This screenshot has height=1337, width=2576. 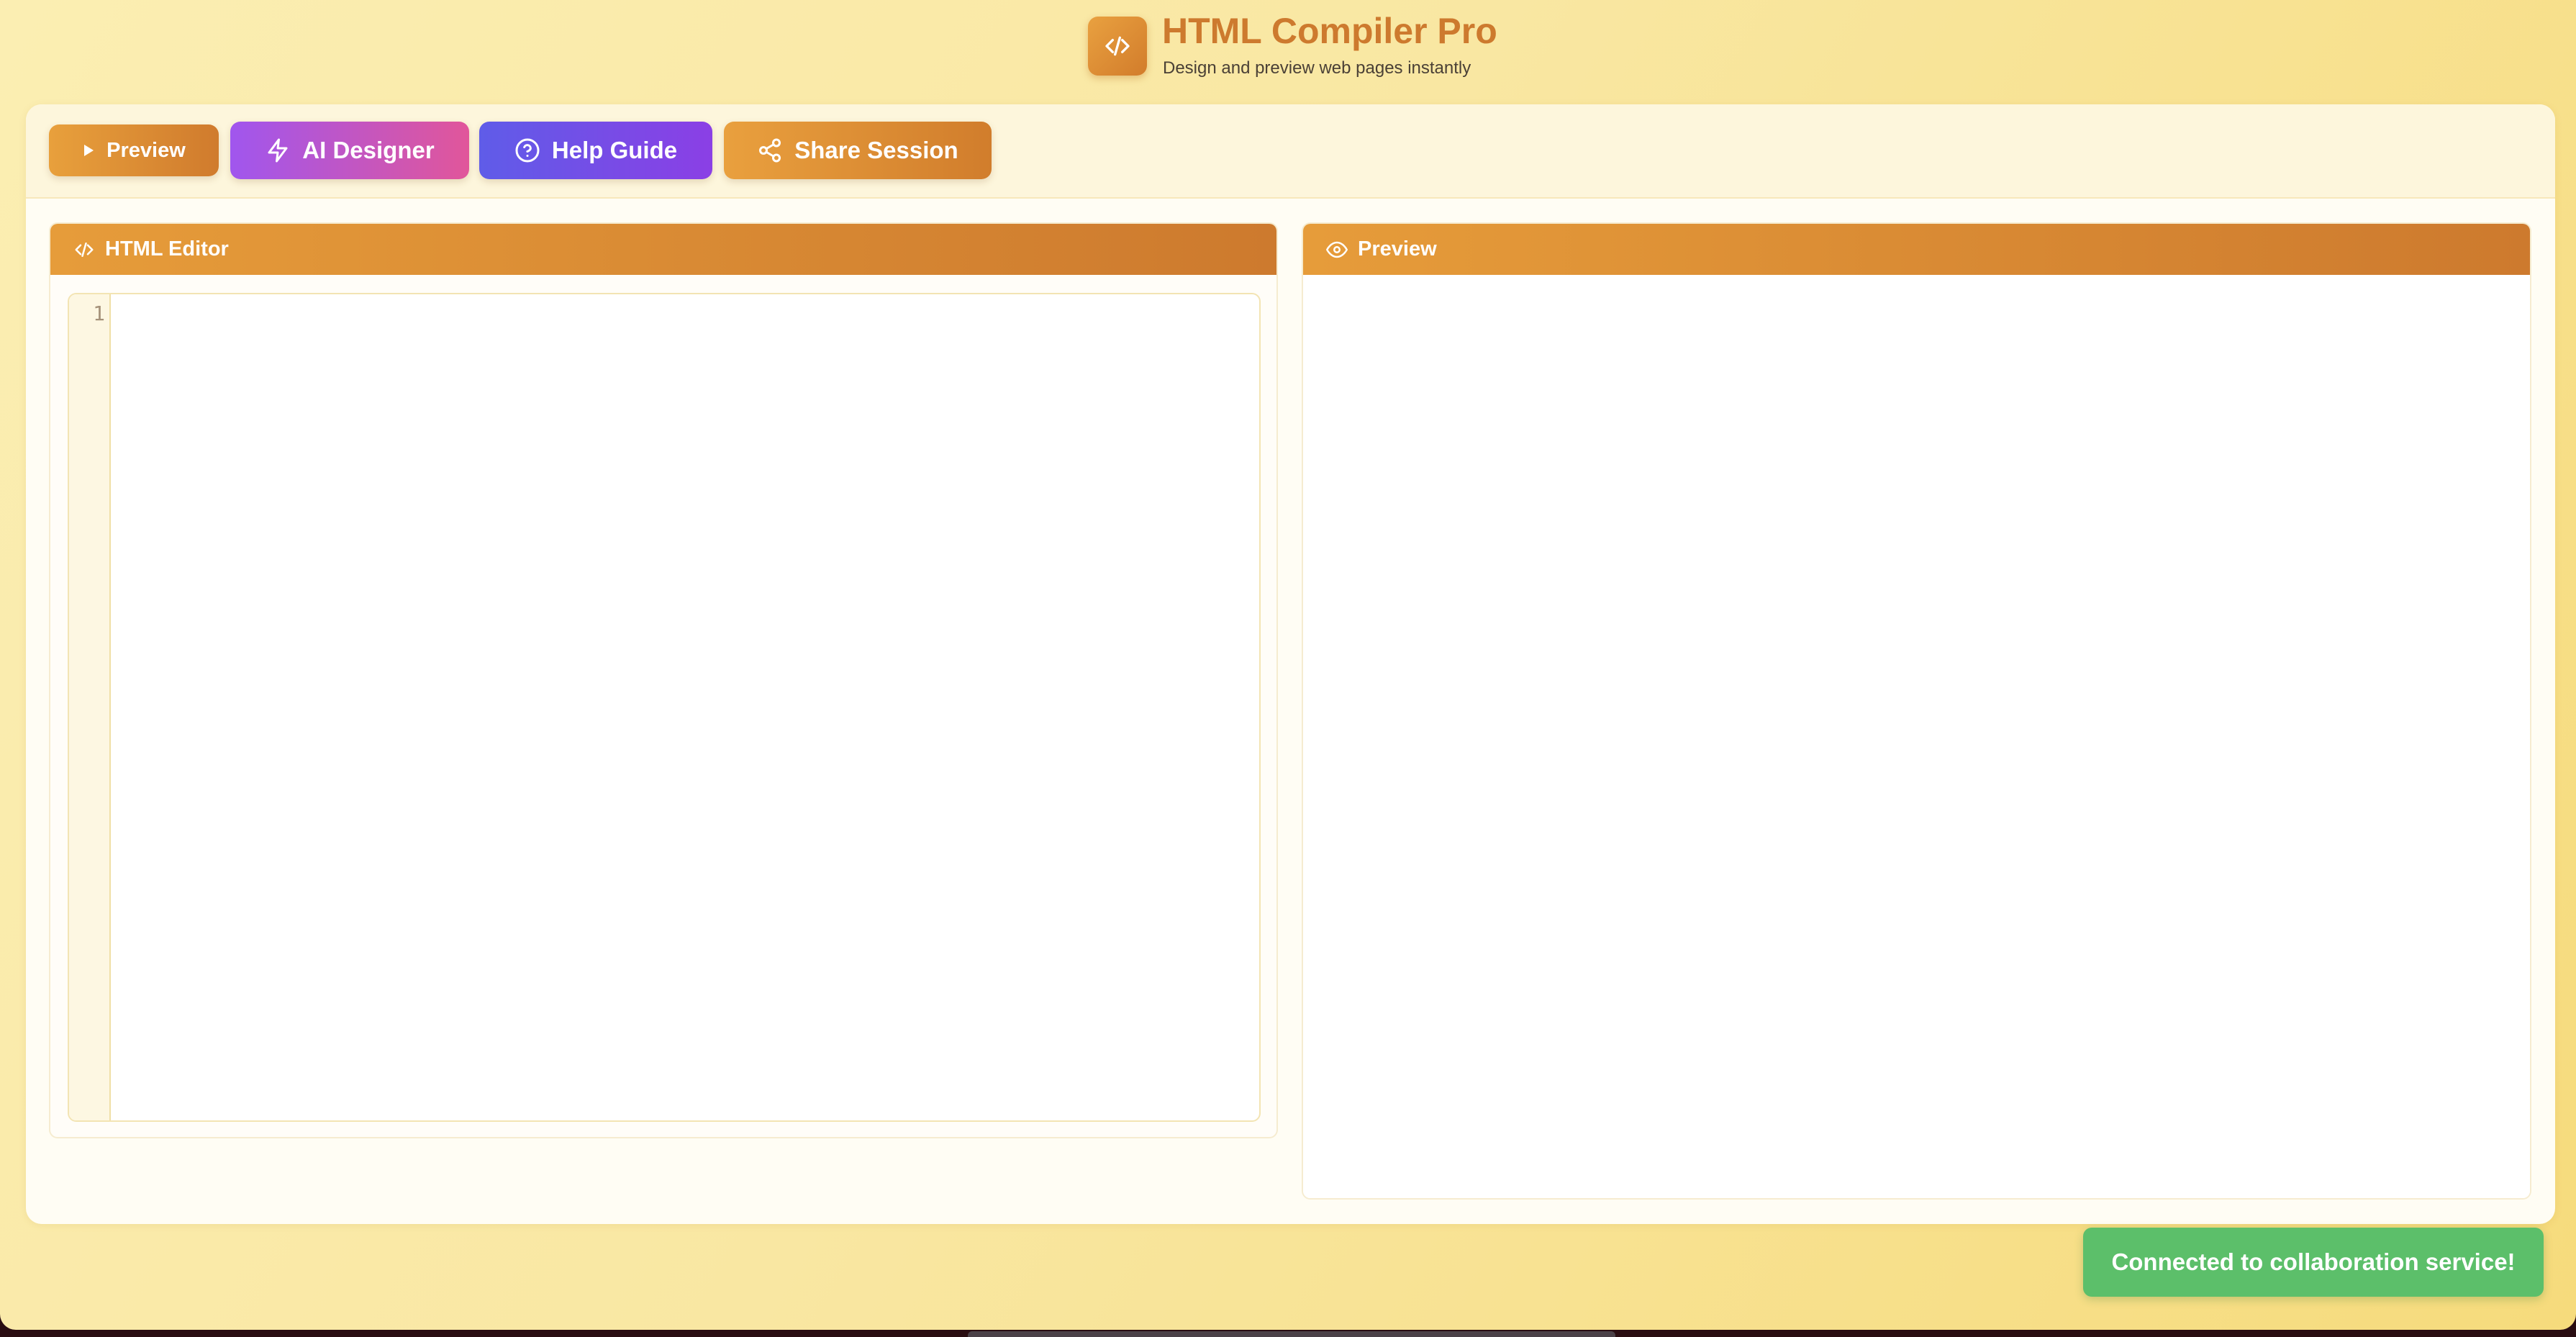 What do you see at coordinates (99, 313) in the screenshot?
I see `line-number: 1` at bounding box center [99, 313].